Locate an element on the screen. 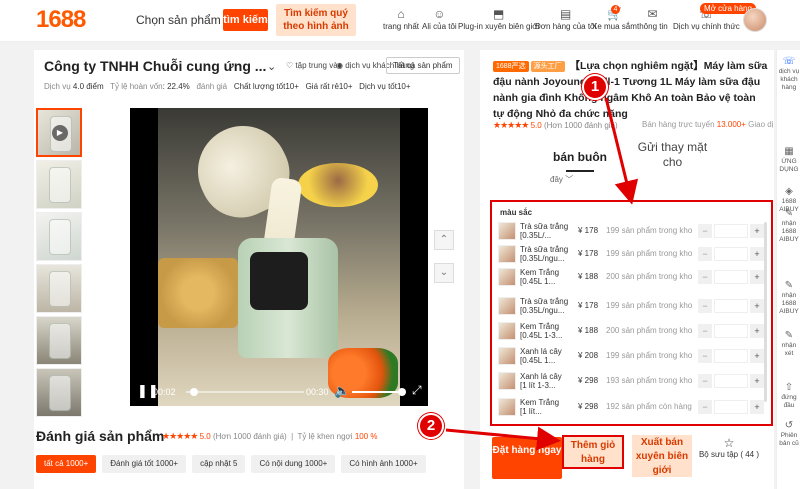  nav-my-ali: ☺ Ali của tôi is located at coordinates (439, 18).